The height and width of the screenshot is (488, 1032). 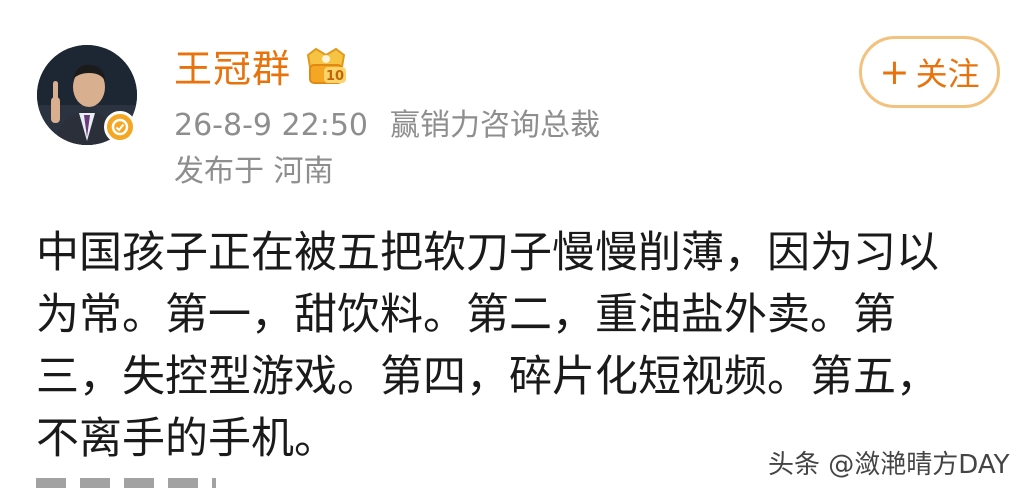 What do you see at coordinates (232, 69) in the screenshot?
I see `author-name: 王冠群` at bounding box center [232, 69].